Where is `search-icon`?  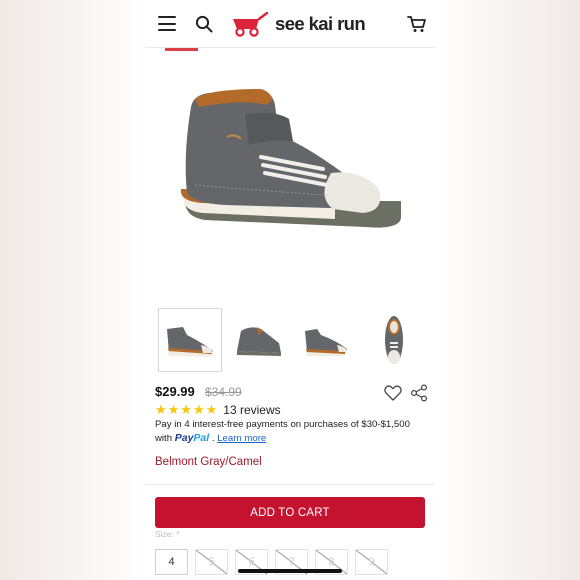 search-icon is located at coordinates (204, 24).